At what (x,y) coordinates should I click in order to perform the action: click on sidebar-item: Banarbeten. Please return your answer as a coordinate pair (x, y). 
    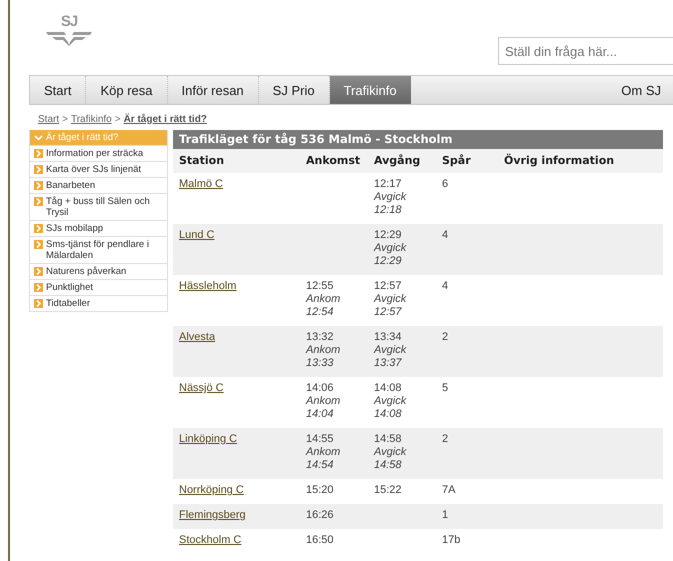
    Looking at the image, I should click on (98, 185).